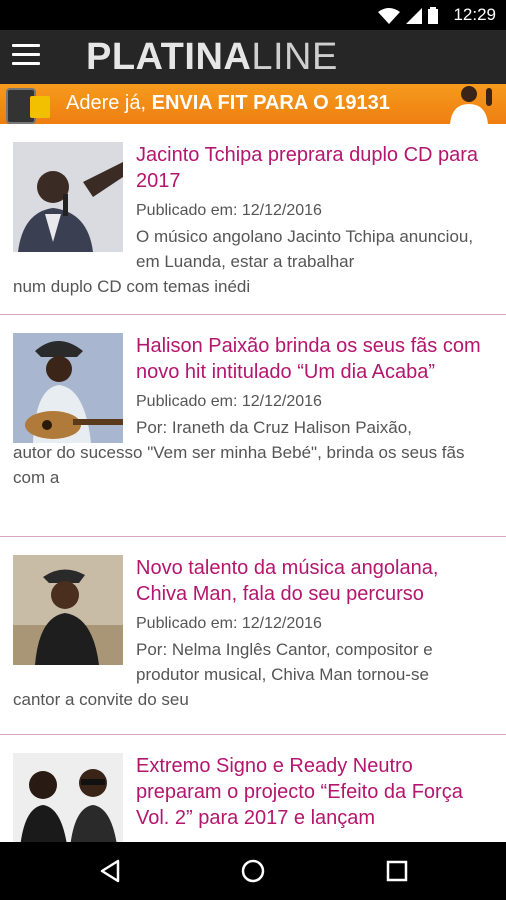 The image size is (506, 900). Describe the element at coordinates (109, 103) in the screenshot. I see `banner-prefix: Adere já,` at that location.